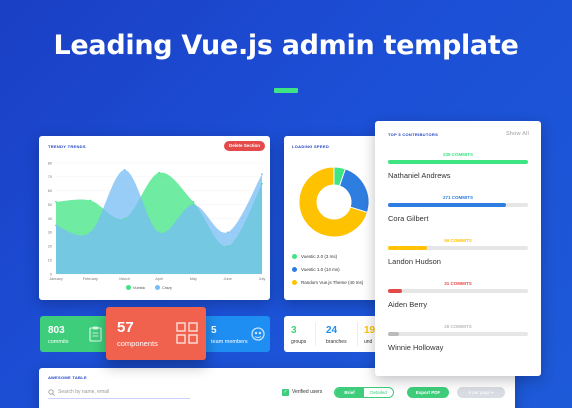 The width and height of the screenshot is (572, 408). I want to click on contributor-commits: 339 COMMITS, so click(457, 154).